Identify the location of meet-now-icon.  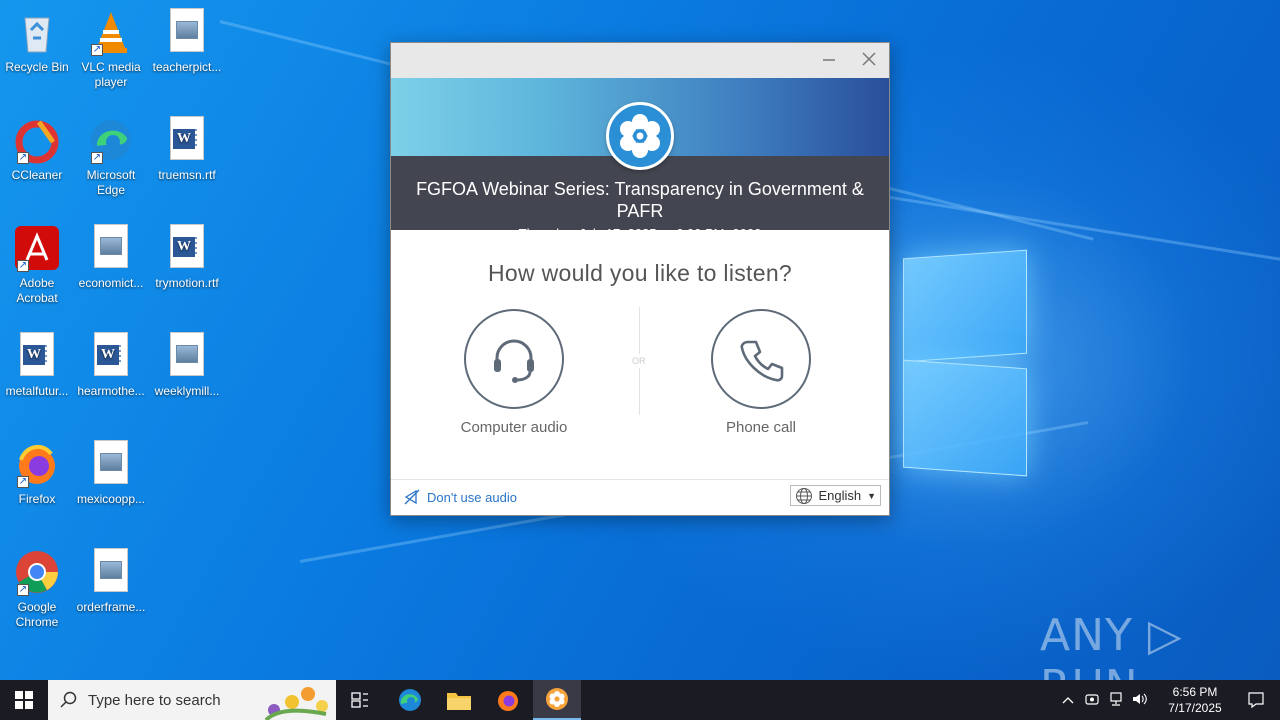
(1092, 700).